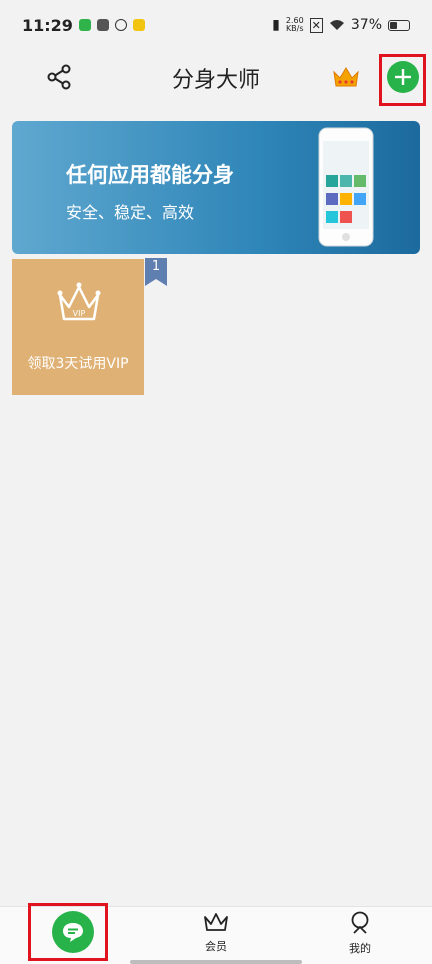 The height and width of the screenshot is (964, 432). Describe the element at coordinates (360, 948) in the screenshot. I see `nav-me-label: 我的` at that location.